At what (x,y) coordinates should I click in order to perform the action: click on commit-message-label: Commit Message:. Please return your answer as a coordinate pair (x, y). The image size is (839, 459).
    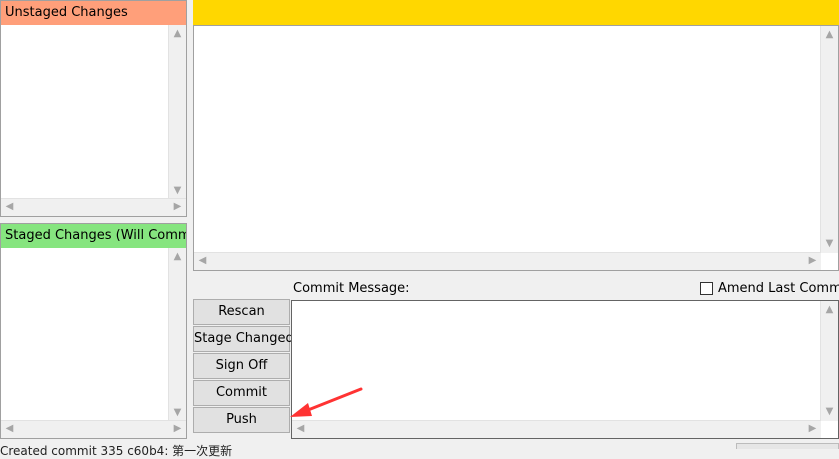
    Looking at the image, I should click on (351, 288).